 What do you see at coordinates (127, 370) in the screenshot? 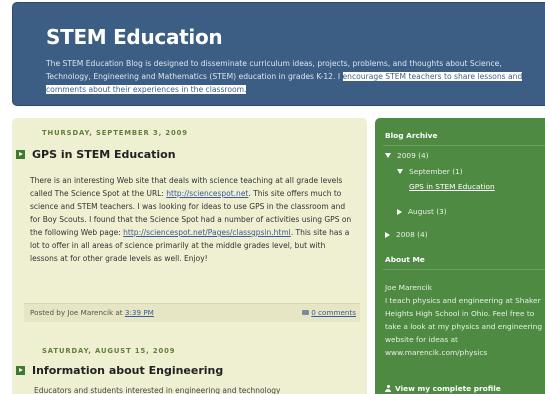
I see `post-title: Information about Engineering` at bounding box center [127, 370].